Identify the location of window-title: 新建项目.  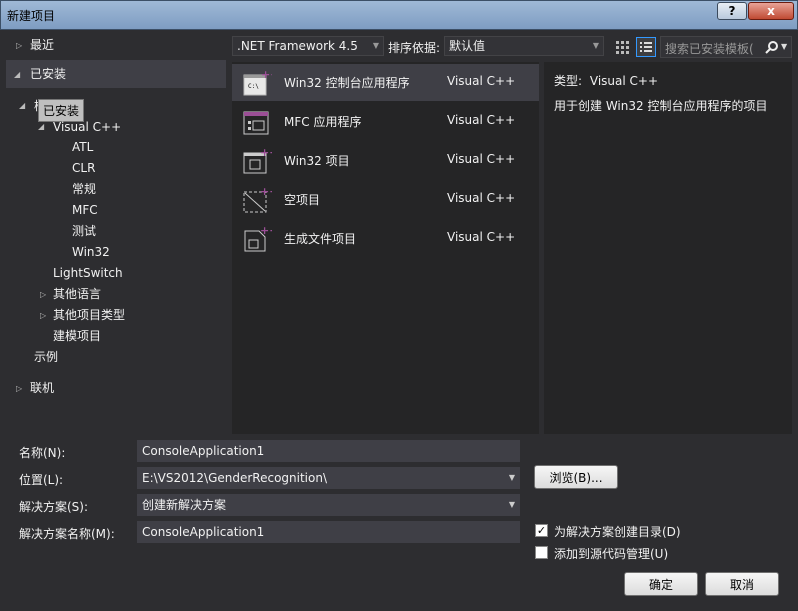
(31, 16).